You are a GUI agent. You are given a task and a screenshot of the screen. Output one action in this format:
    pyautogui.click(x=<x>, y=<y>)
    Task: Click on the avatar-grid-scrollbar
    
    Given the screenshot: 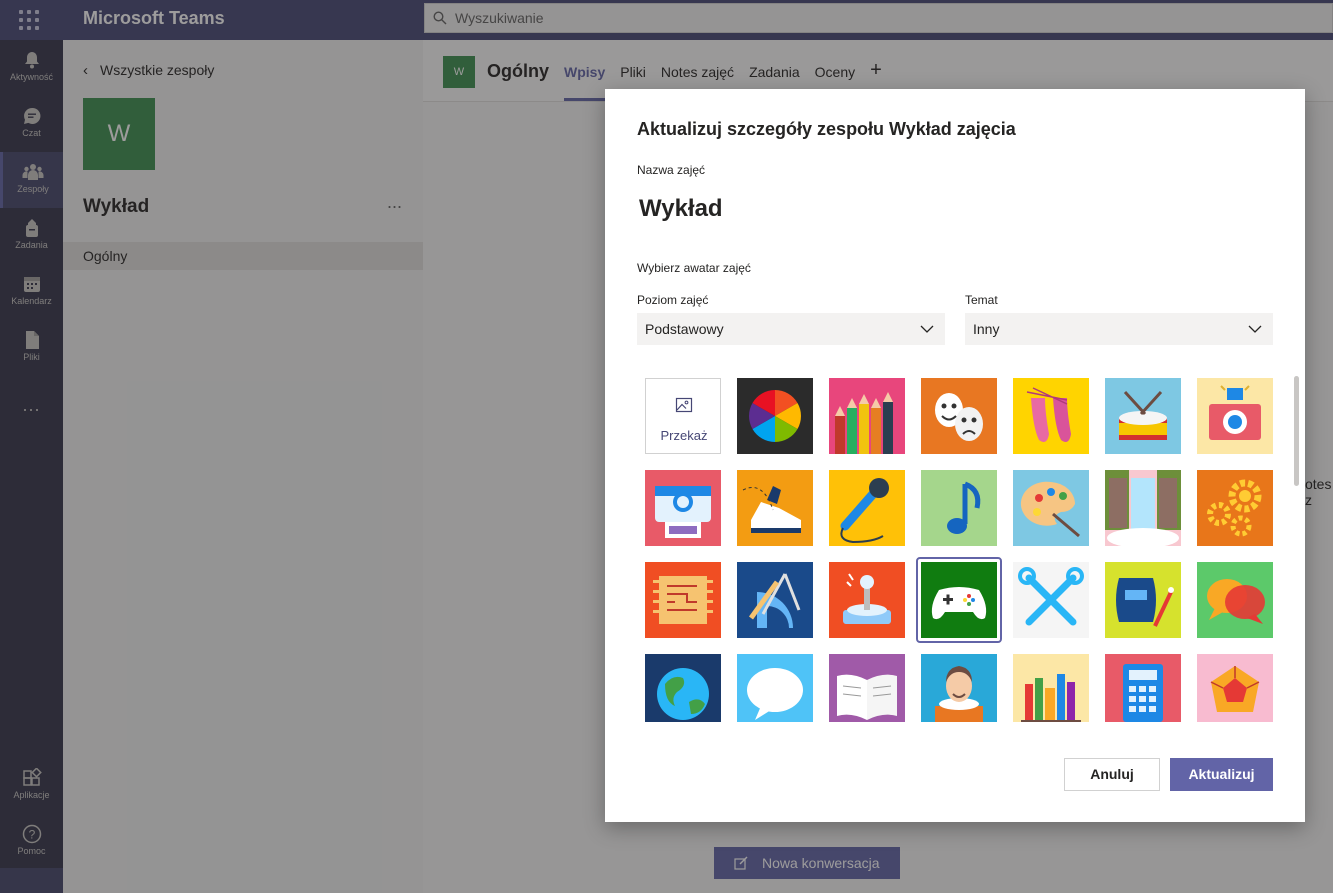 What is the action you would take?
    pyautogui.click(x=1296, y=431)
    